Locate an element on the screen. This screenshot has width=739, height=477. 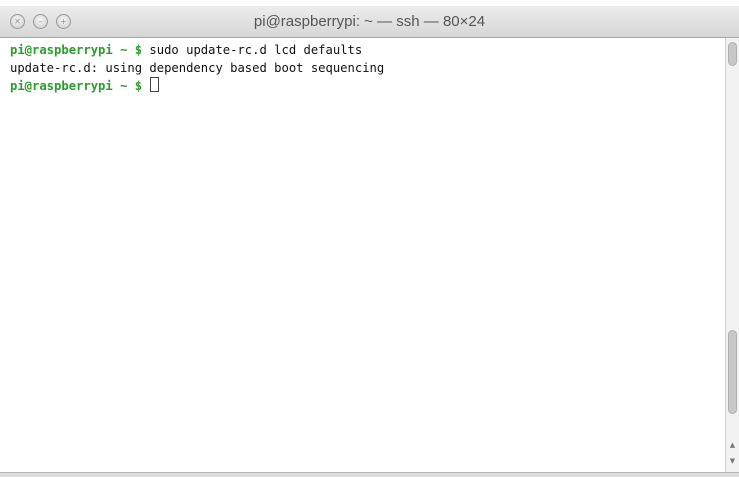
command-text: sudo update-rc.d lcd defaults is located at coordinates (256, 50).